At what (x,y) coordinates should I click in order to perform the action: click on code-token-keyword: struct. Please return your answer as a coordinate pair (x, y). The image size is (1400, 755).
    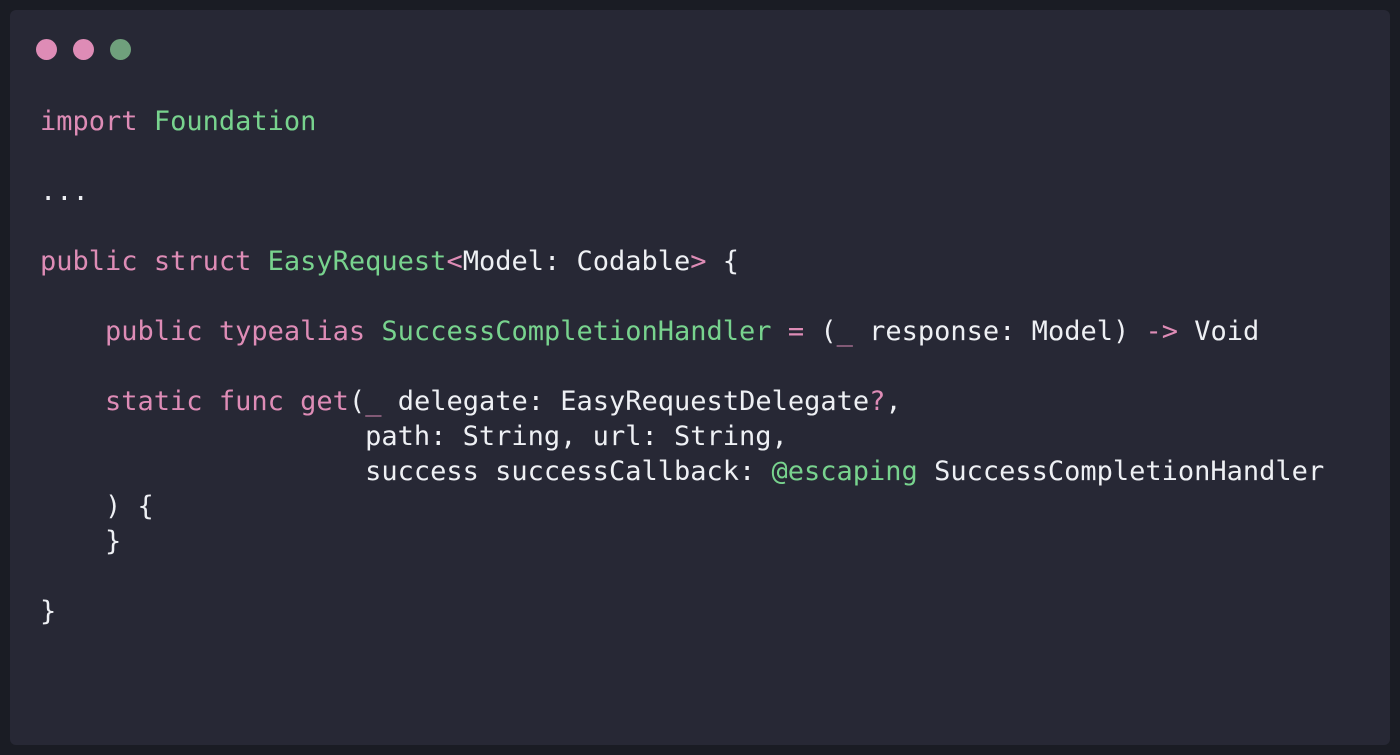
    Looking at the image, I should click on (202, 261).